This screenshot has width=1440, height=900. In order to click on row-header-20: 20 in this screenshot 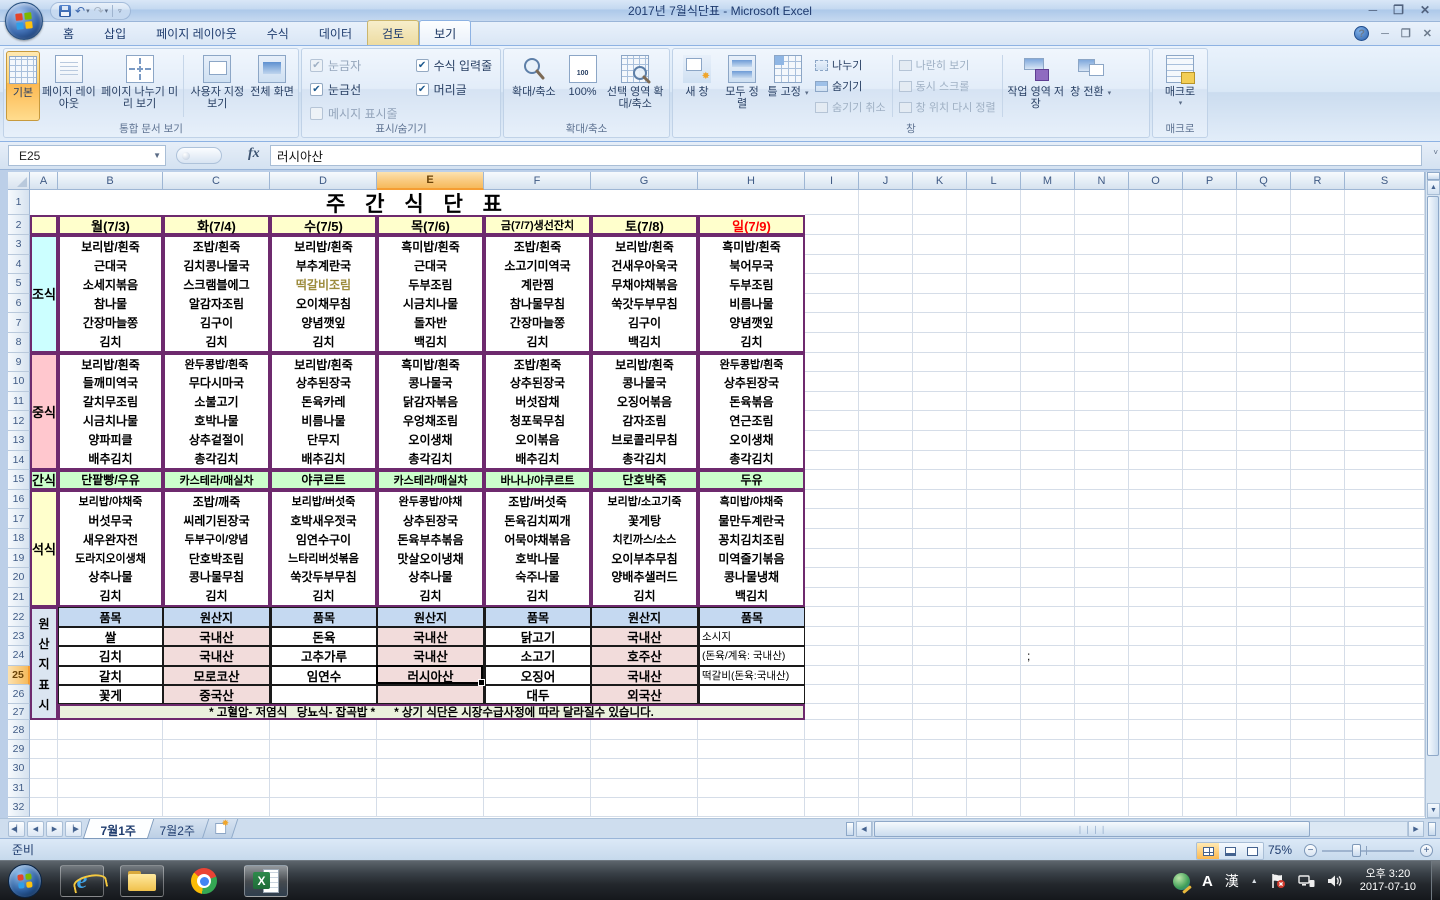, I will do `click(19, 578)`.